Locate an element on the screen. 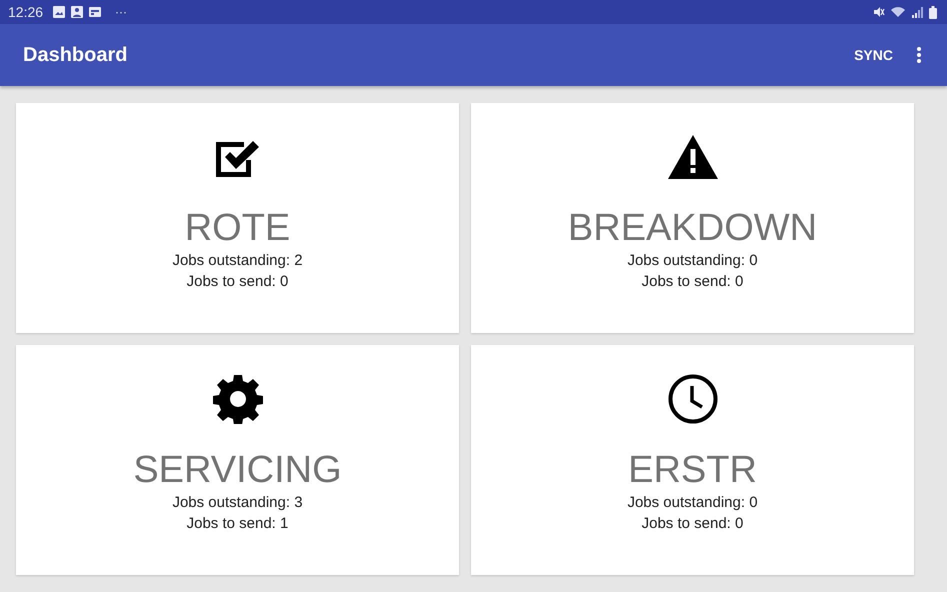 This screenshot has width=947, height=592. card-title: SERVICING is located at coordinates (237, 470).